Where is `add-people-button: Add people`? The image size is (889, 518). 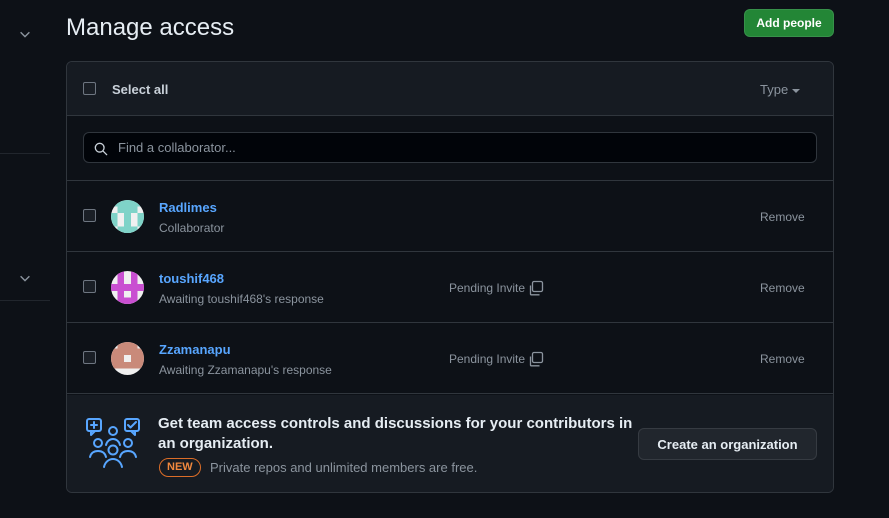 add-people-button: Add people is located at coordinates (789, 23).